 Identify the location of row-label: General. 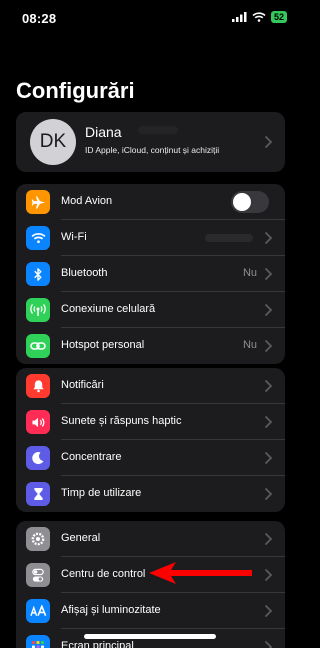
(81, 538).